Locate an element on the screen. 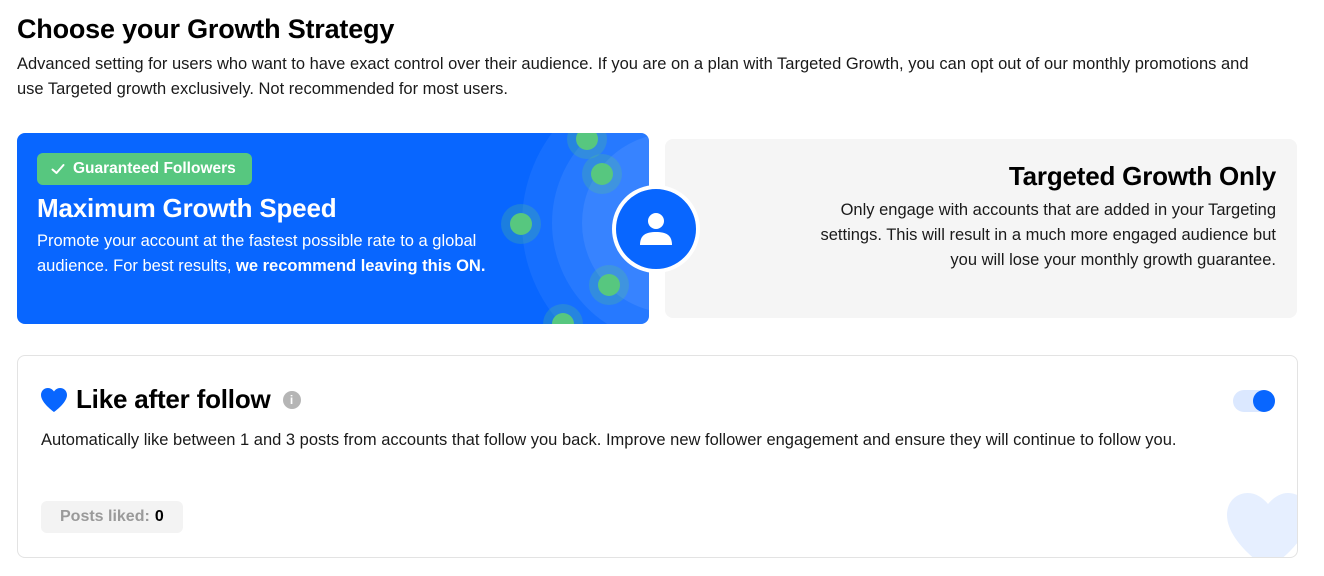 The width and height of the screenshot is (1324, 576). targeted-growth-title: Targeted Growth Only is located at coordinates (1142, 176).